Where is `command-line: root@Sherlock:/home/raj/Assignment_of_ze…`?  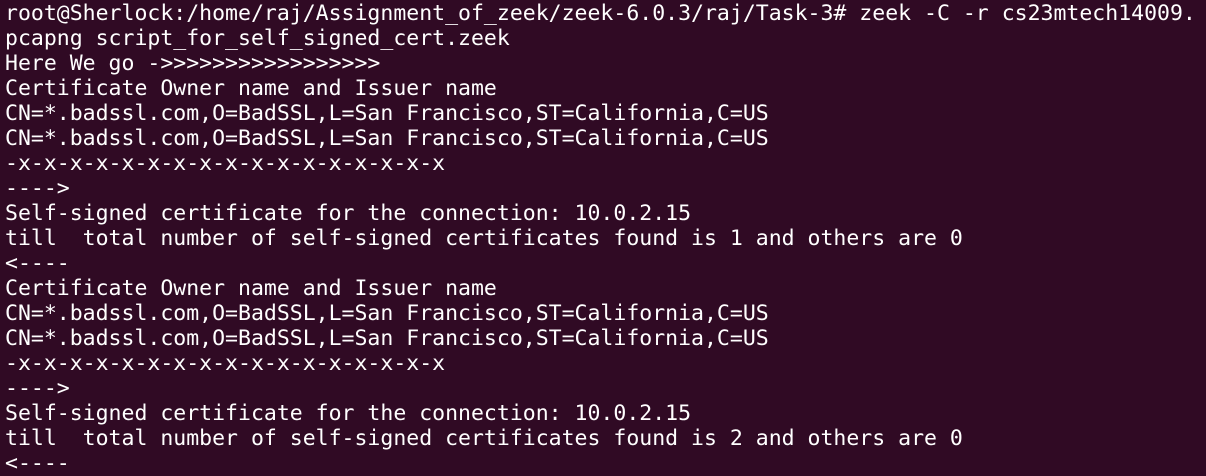
command-line: root@Sherlock:/home/raj/Assignment_of_ze… is located at coordinates (600, 13).